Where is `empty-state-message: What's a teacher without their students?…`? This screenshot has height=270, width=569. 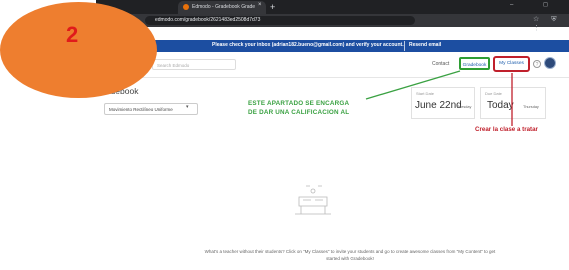
empty-state-message: What's a teacher without their students?… is located at coordinates (350, 255).